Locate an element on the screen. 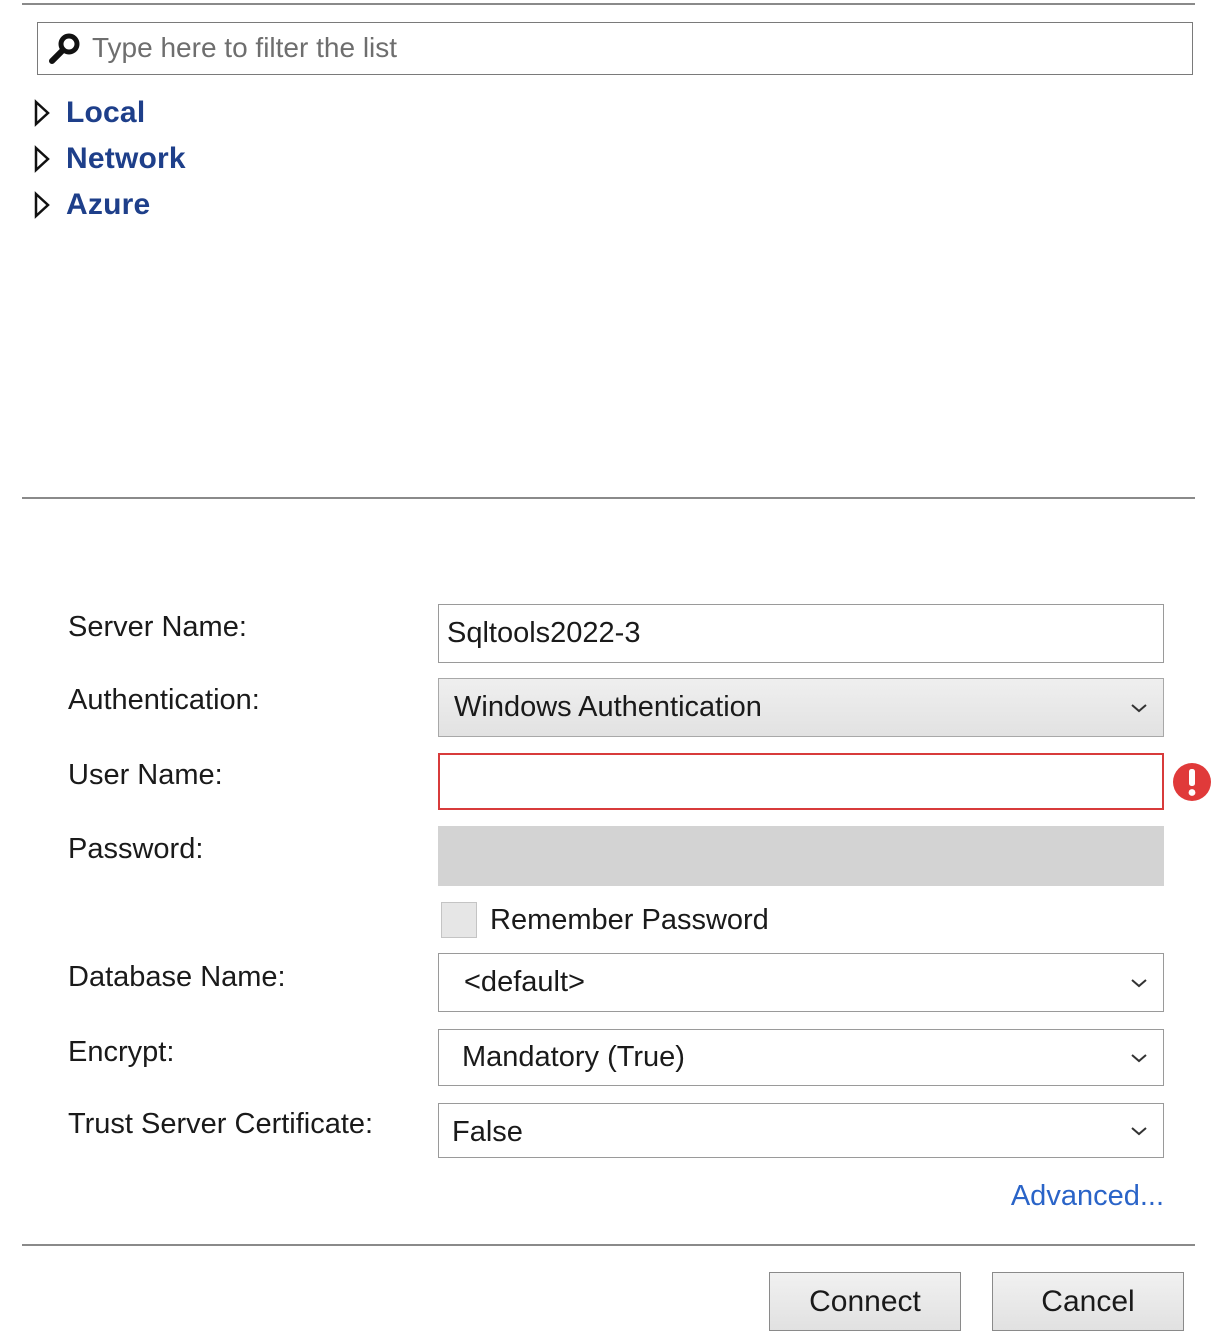 The width and height of the screenshot is (1225, 1340). remember-password-label: Remember Password is located at coordinates (629, 920).